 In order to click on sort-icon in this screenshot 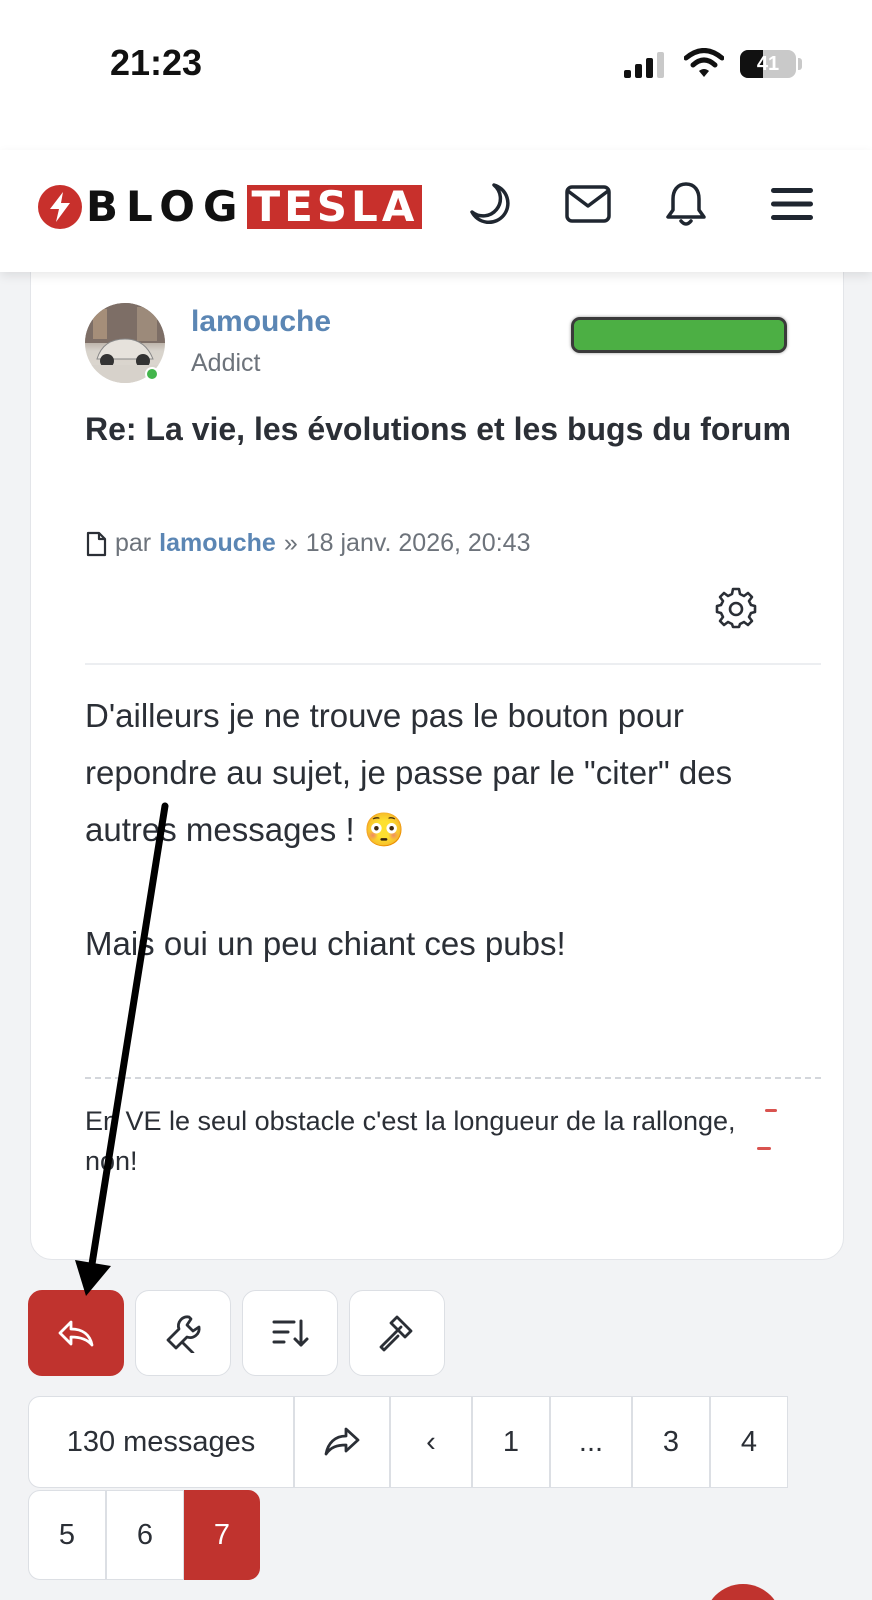, I will do `click(290, 1333)`.